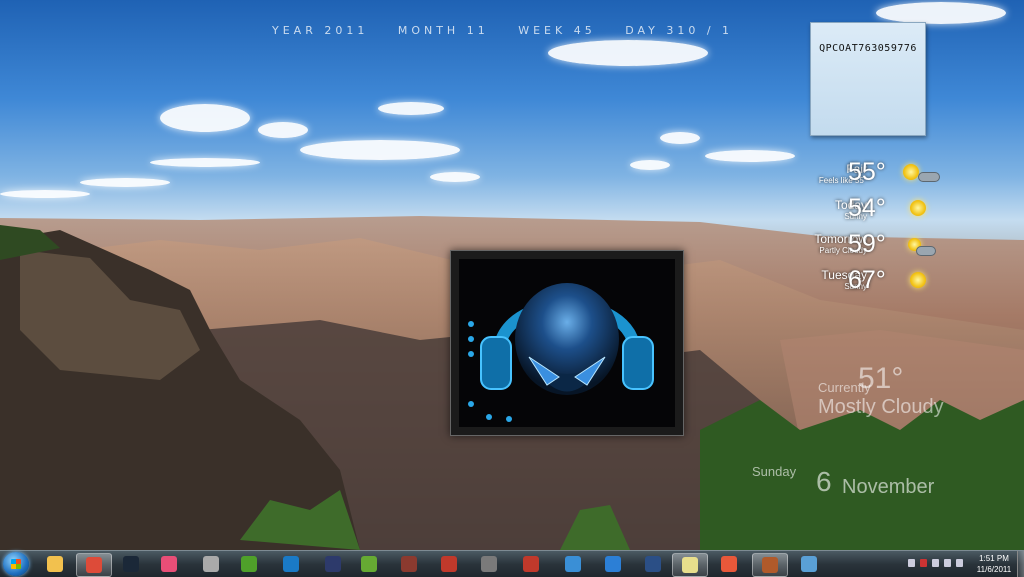 This screenshot has width=1024, height=577. Describe the element at coordinates (320, 30) in the screenshot. I see `calendar-year: YEAR 2011` at that location.